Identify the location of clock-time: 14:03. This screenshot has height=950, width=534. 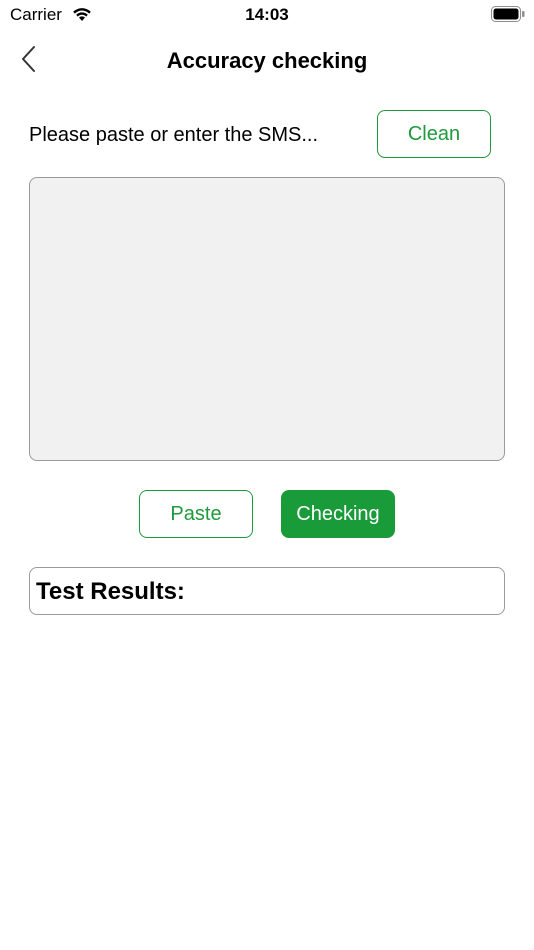
(267, 14).